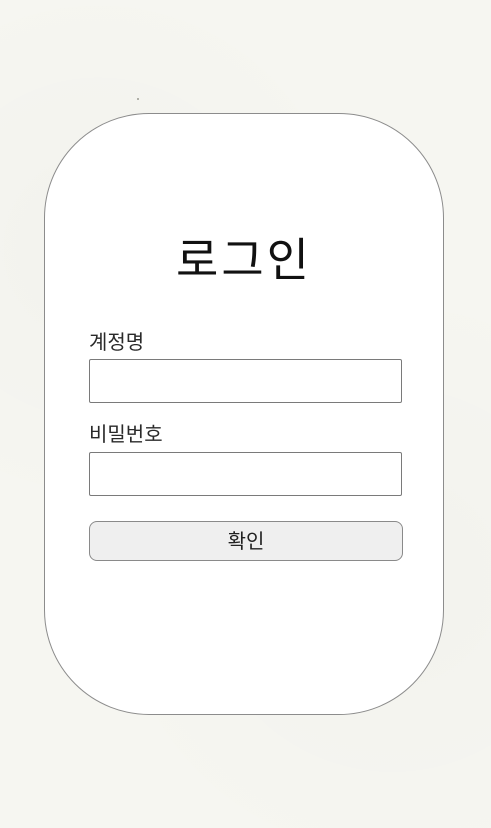 Image resolution: width=491 pixels, height=828 pixels. Describe the element at coordinates (126, 434) in the screenshot. I see `password-label: 비밀번호` at that location.